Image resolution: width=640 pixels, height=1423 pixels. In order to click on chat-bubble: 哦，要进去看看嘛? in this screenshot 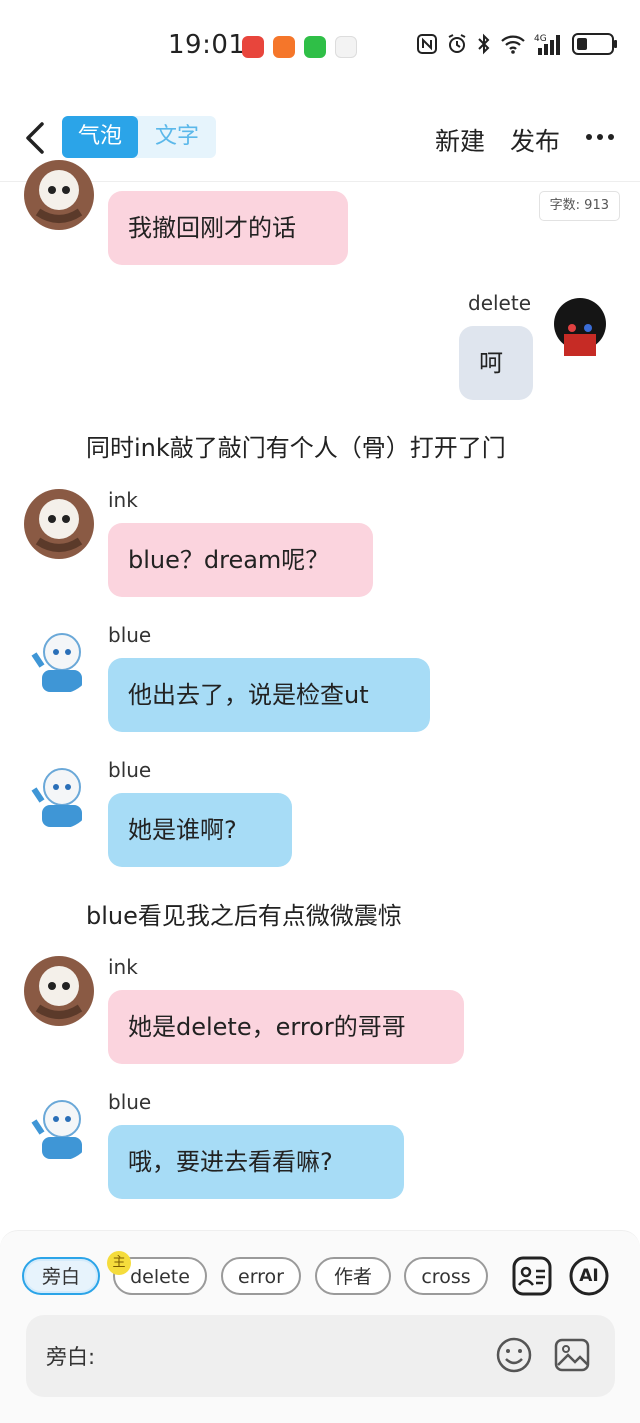, I will do `click(256, 1162)`.